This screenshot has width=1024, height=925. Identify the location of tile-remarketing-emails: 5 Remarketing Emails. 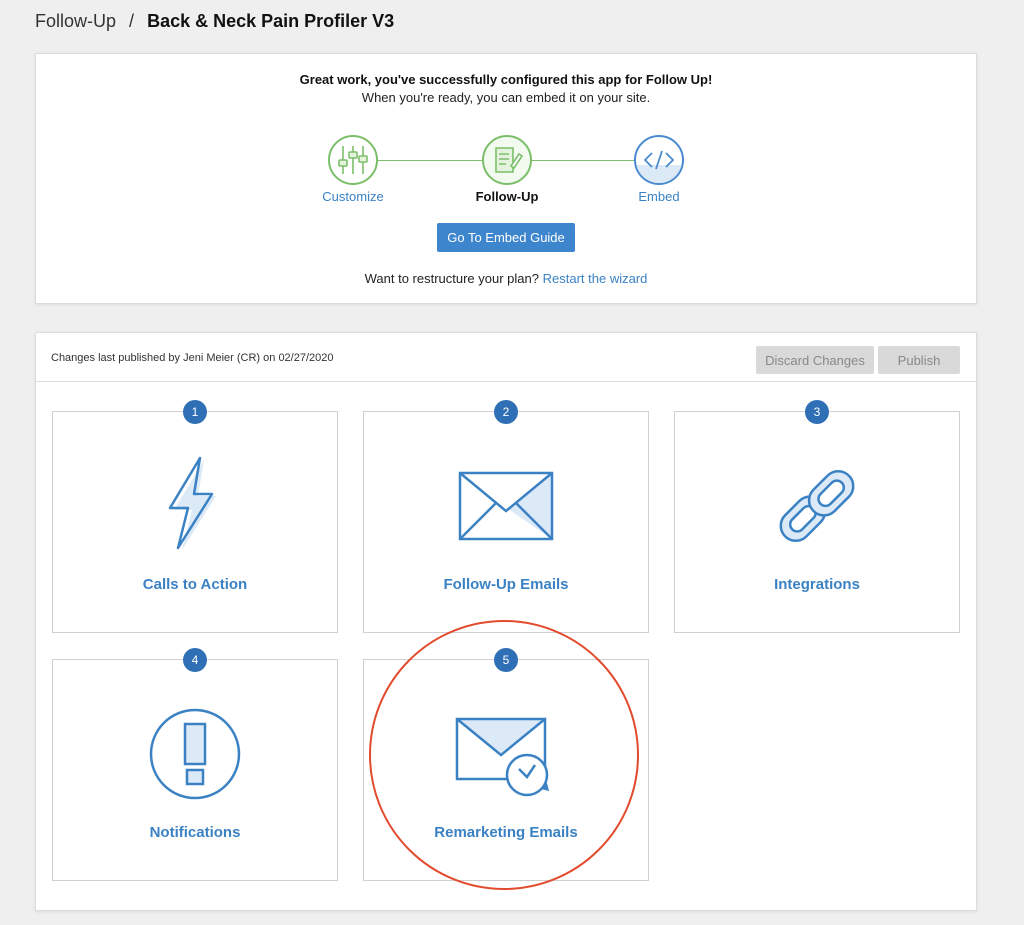
(506, 764).